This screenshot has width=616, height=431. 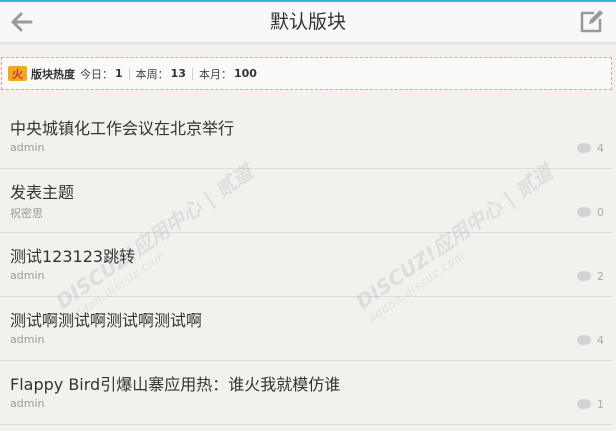 I want to click on stat-today-label: 今日：, so click(x=96, y=74).